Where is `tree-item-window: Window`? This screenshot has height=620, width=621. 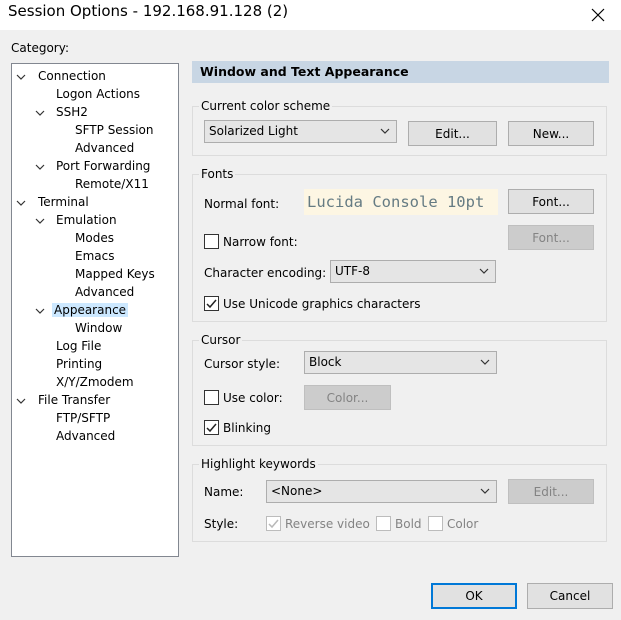
tree-item-window: Window is located at coordinates (98, 328).